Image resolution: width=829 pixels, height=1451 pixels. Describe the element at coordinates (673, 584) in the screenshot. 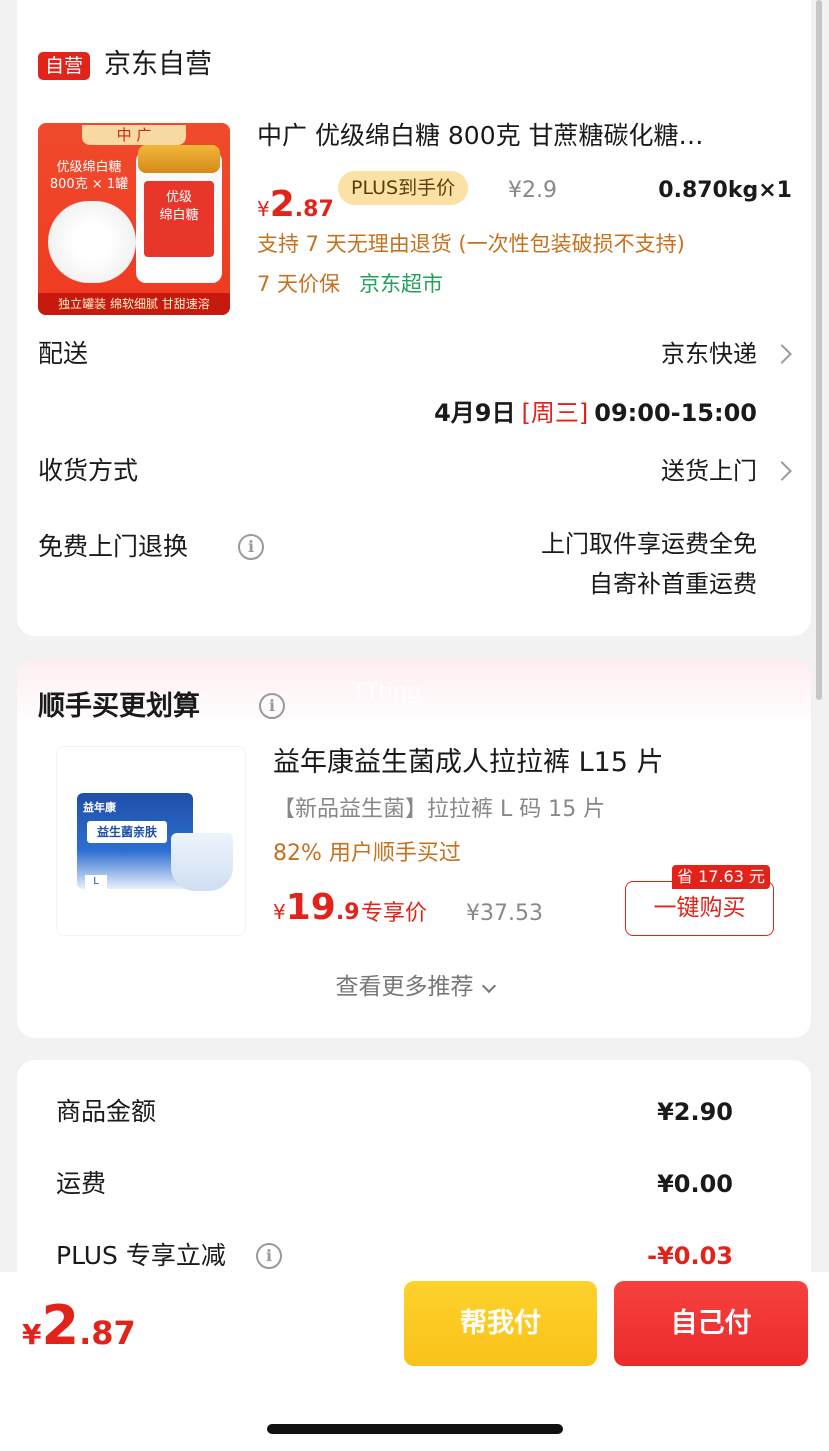

I see `free-return-line2: 自寄补首重运费` at that location.